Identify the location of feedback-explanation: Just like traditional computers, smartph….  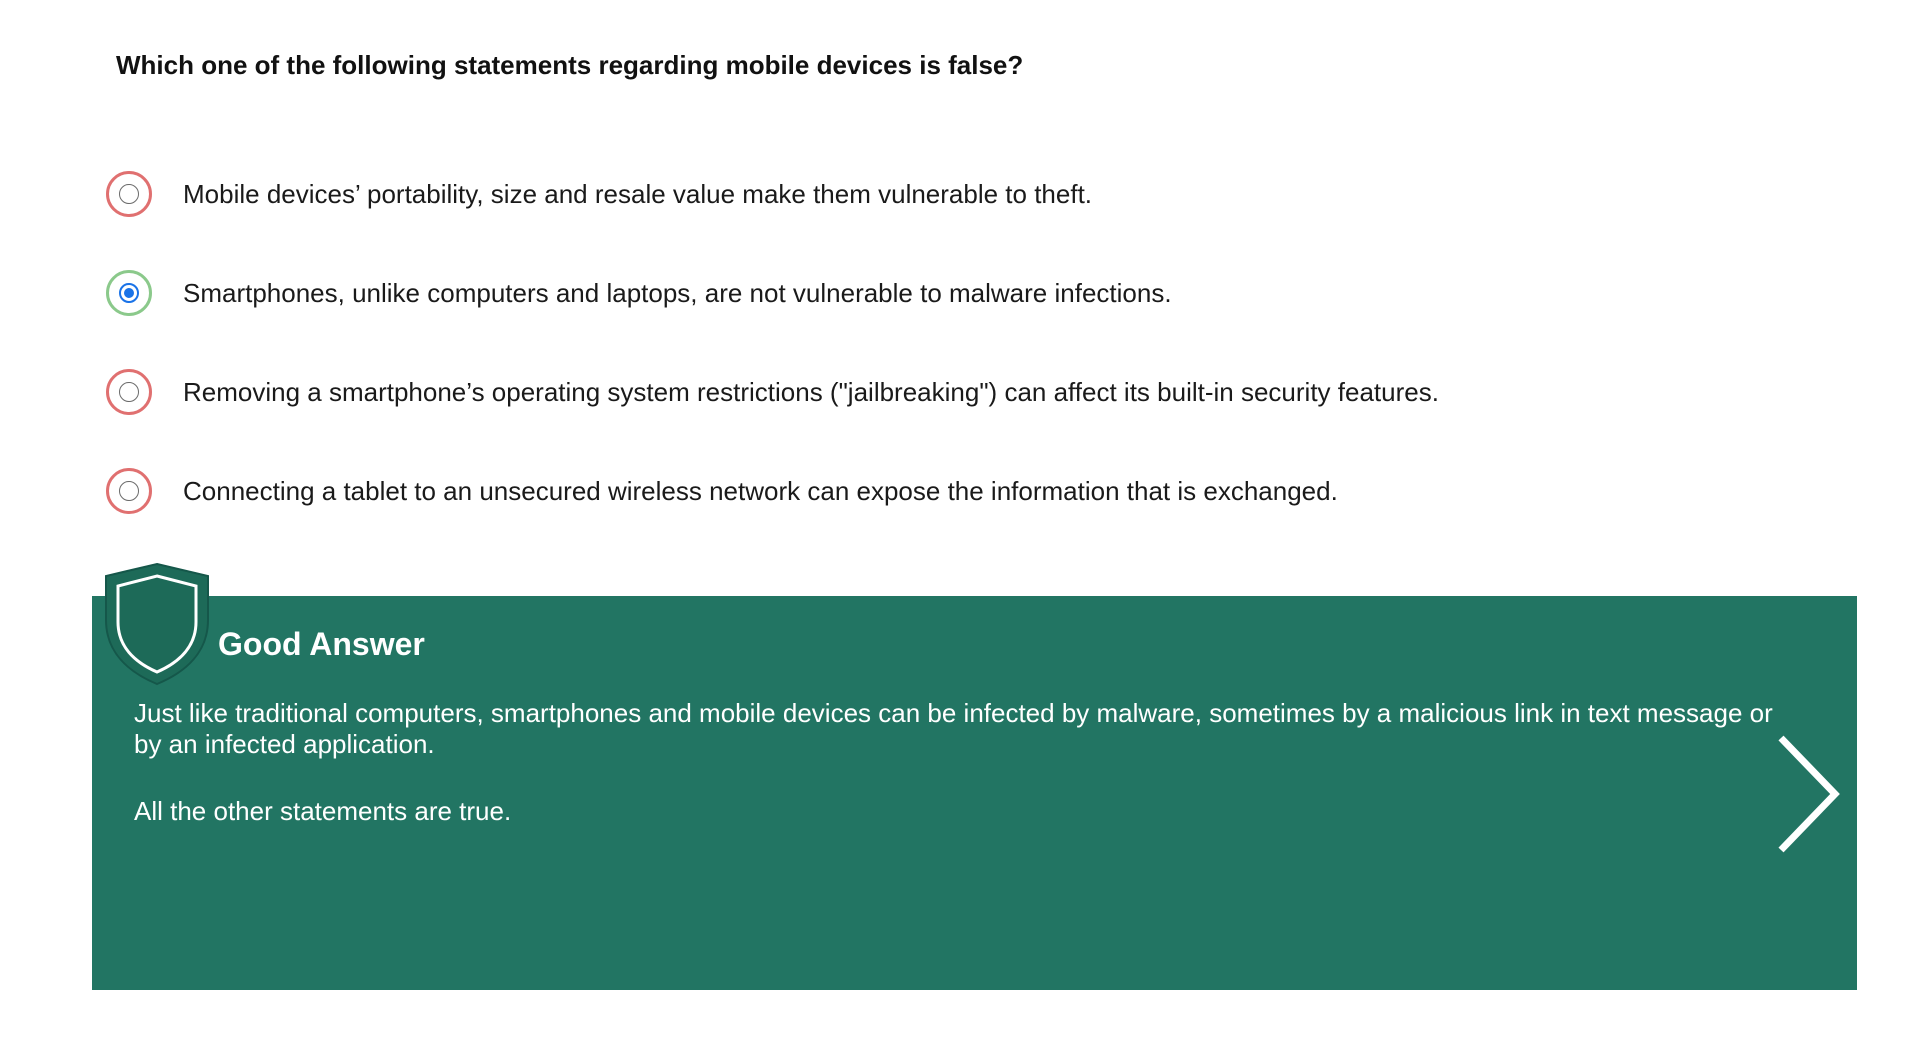
(953, 728).